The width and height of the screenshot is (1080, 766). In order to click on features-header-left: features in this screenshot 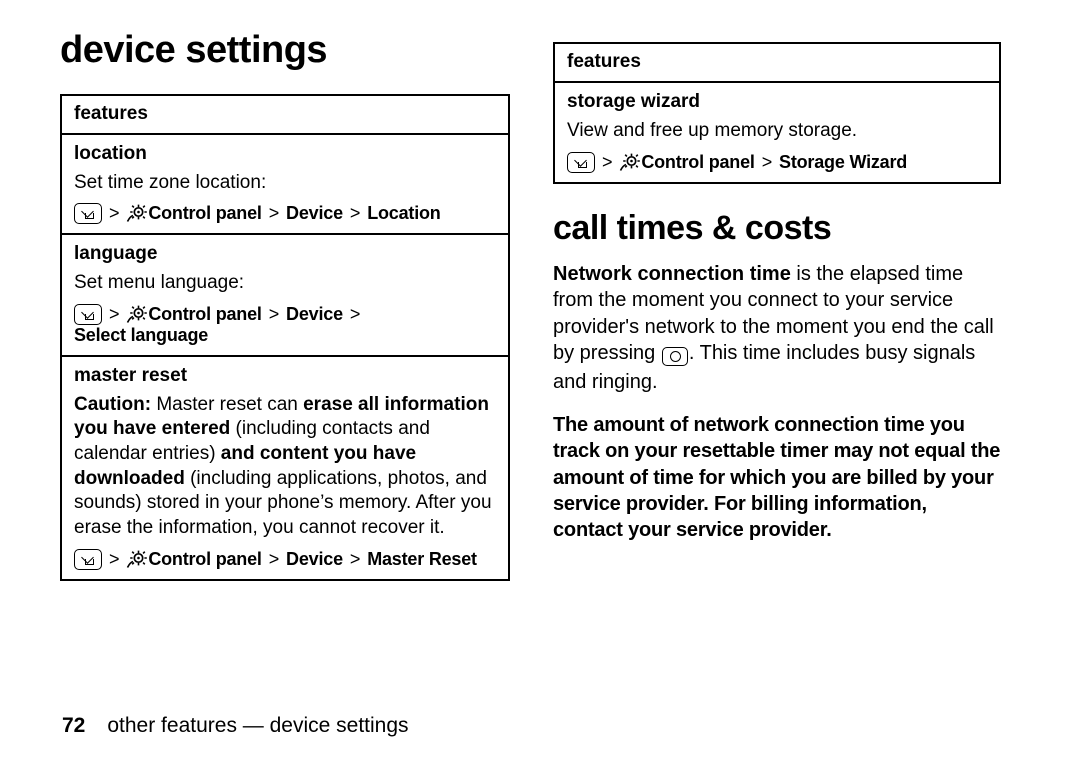, I will do `click(285, 115)`.